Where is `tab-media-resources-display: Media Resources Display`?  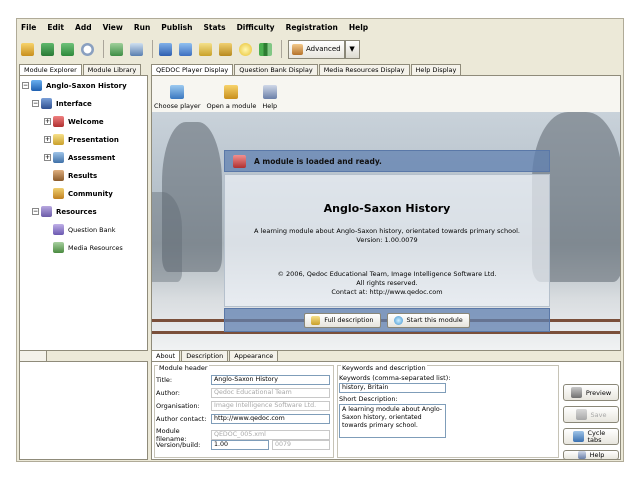 tab-media-resources-display: Media Resources Display is located at coordinates (364, 69).